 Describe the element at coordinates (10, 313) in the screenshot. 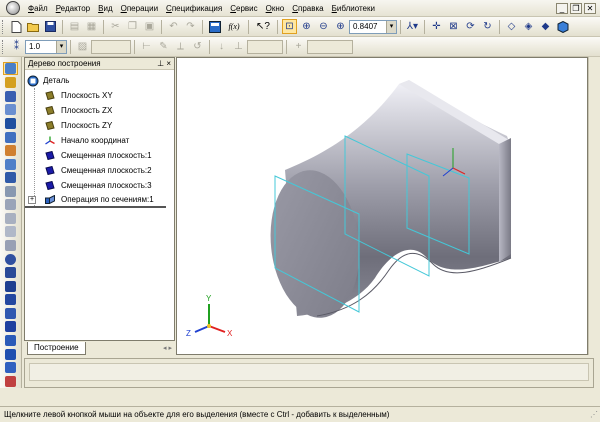

I see `tool-mirror-icon` at that location.